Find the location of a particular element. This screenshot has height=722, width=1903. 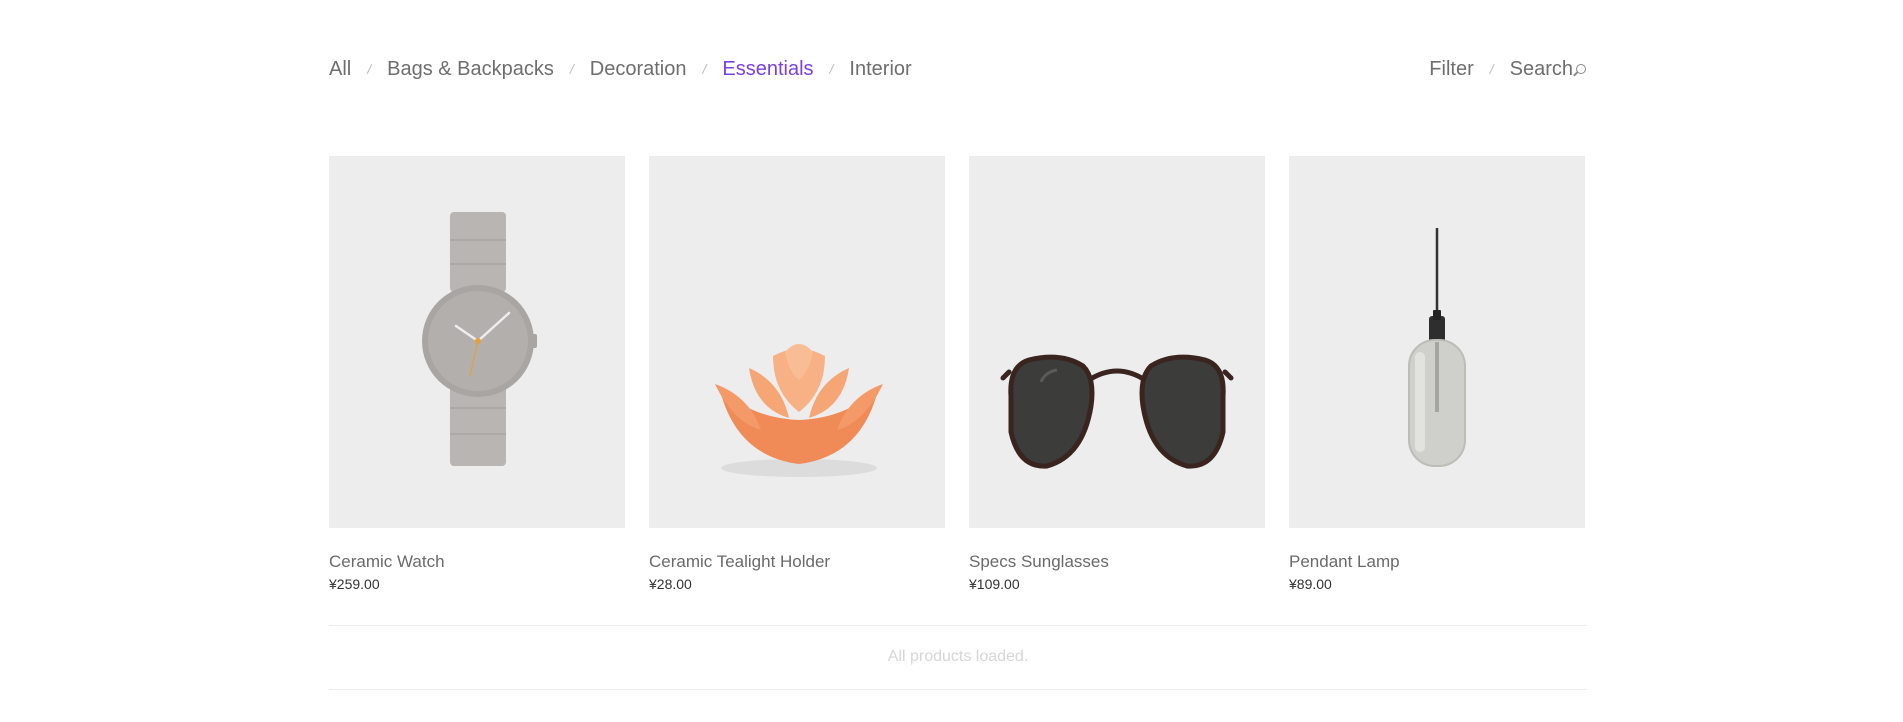

lotus-tealight-icon is located at coordinates (799, 410).